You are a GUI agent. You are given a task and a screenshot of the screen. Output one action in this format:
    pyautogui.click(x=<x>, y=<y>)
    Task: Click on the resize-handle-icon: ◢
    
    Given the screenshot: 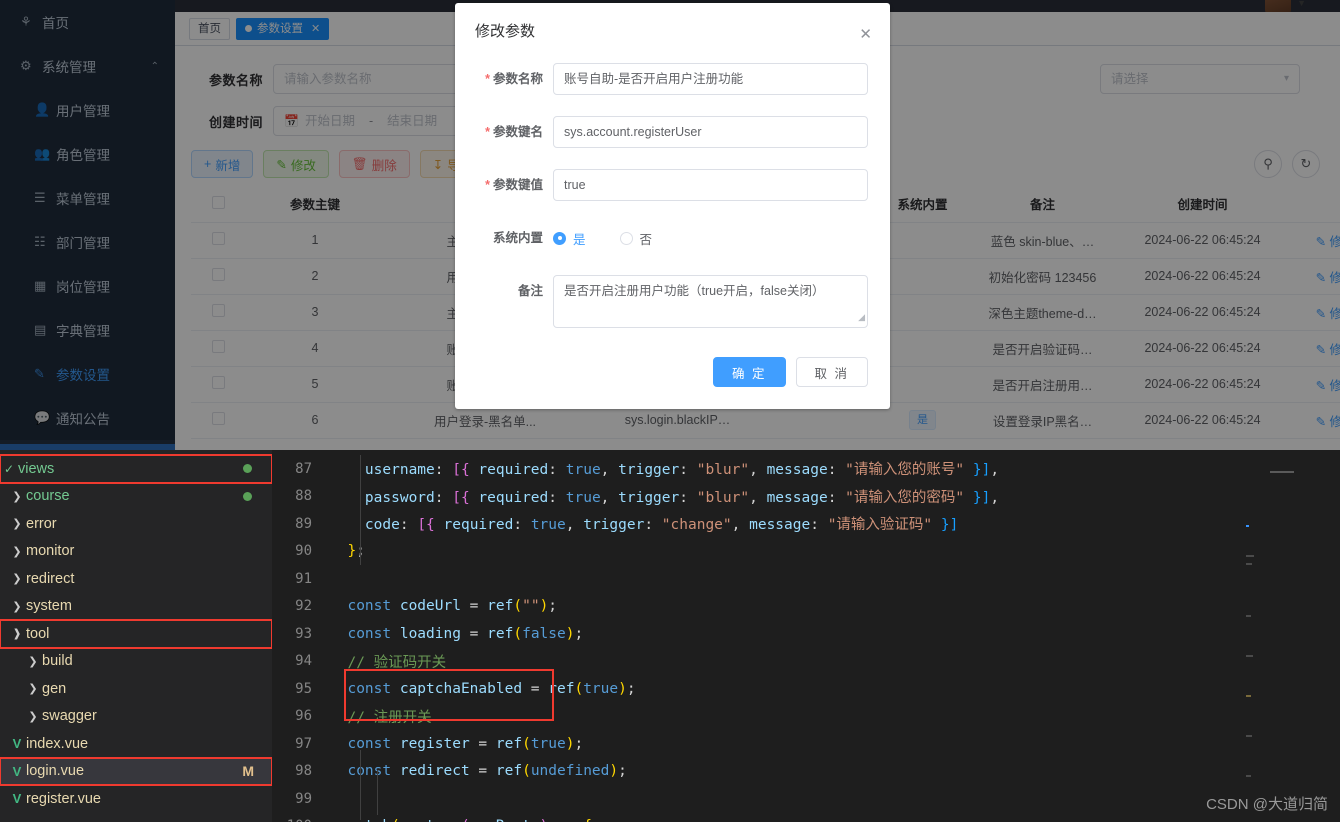 What is the action you would take?
    pyautogui.click(x=861, y=317)
    